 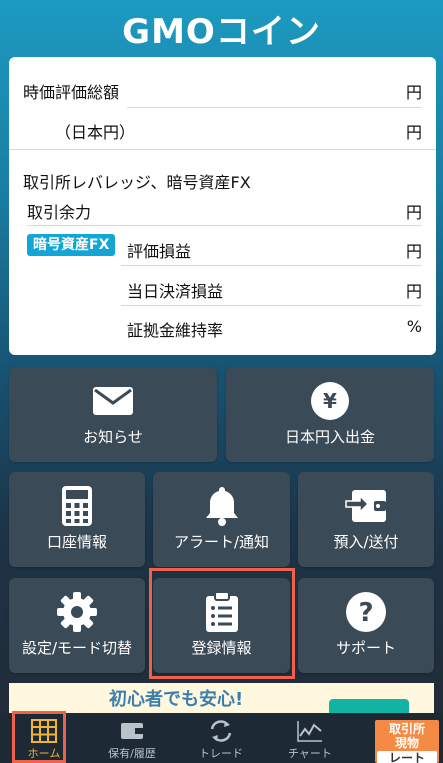 I want to click on unrealized-pl-unit: 円, so click(x=413, y=251).